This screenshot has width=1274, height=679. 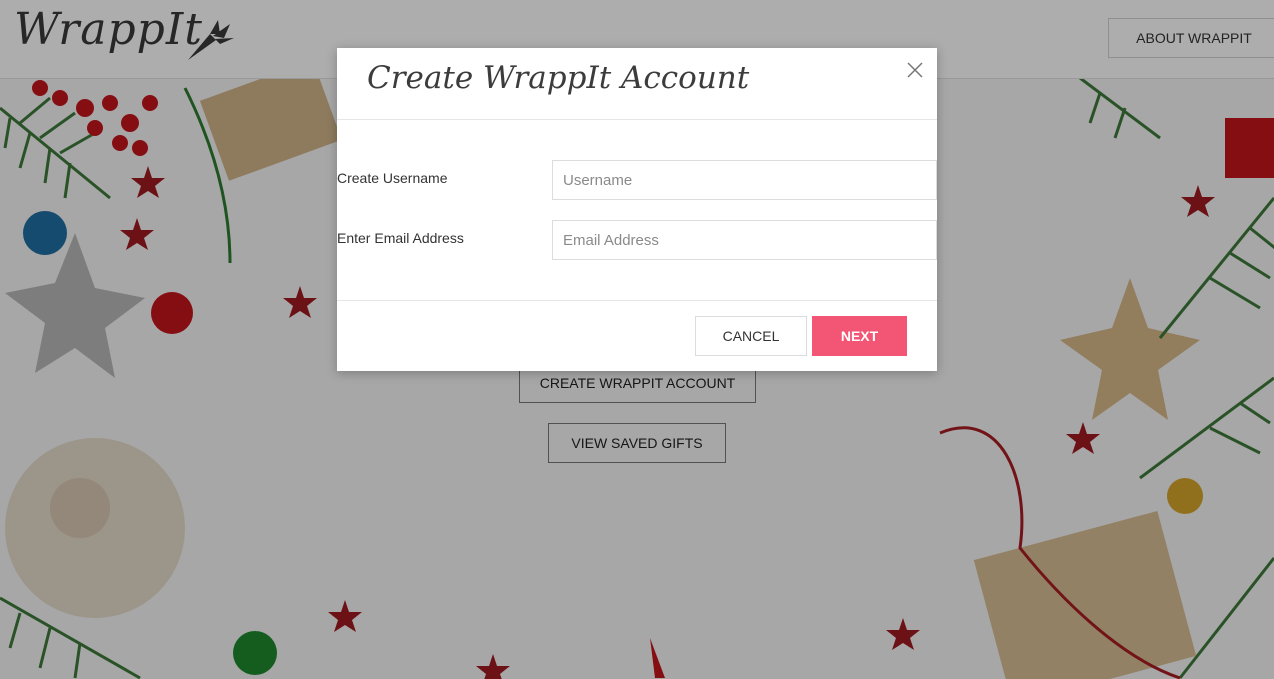 I want to click on email-label: Enter Email Address, so click(x=400, y=238).